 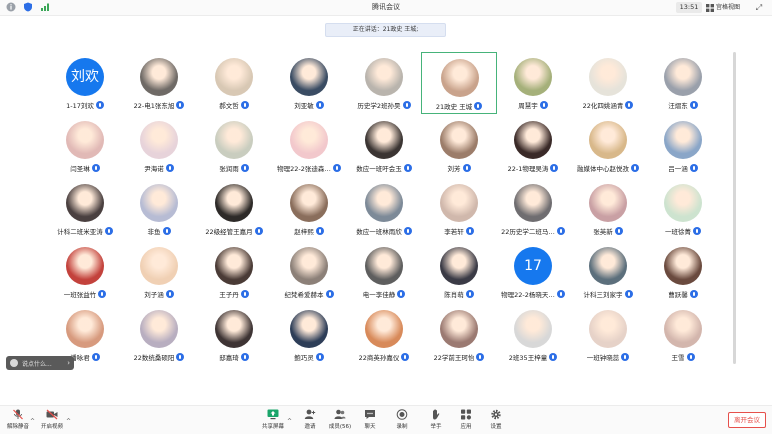 I want to click on fullscreen-icon: ⤢, so click(x=759, y=7).